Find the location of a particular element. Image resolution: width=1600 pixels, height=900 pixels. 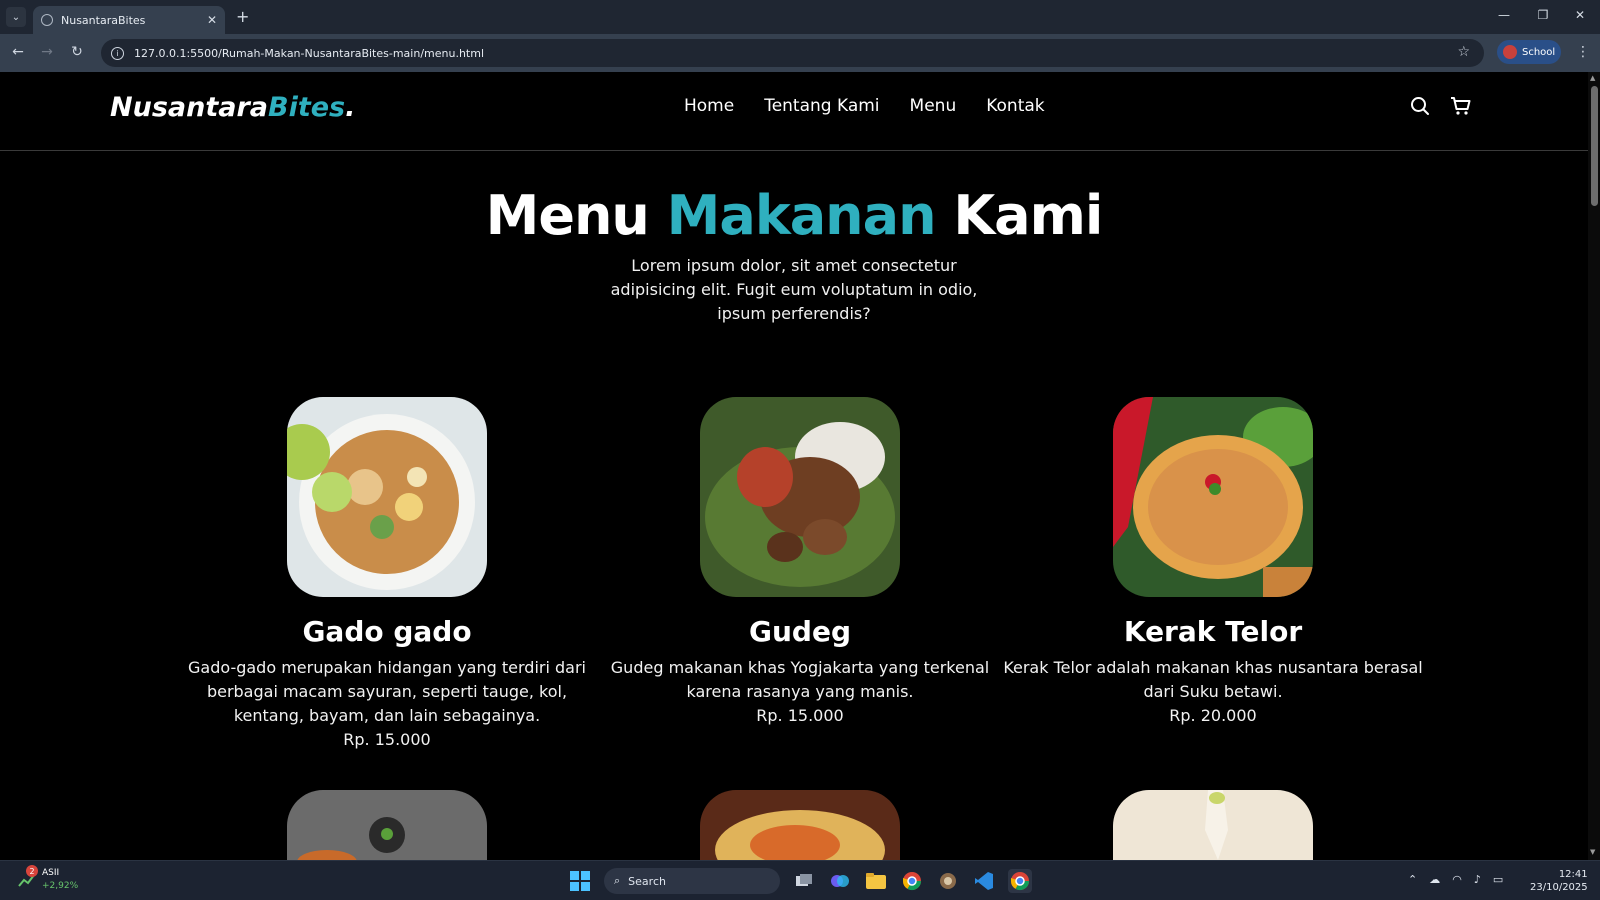

stock-name: ASII is located at coordinates (51, 873).